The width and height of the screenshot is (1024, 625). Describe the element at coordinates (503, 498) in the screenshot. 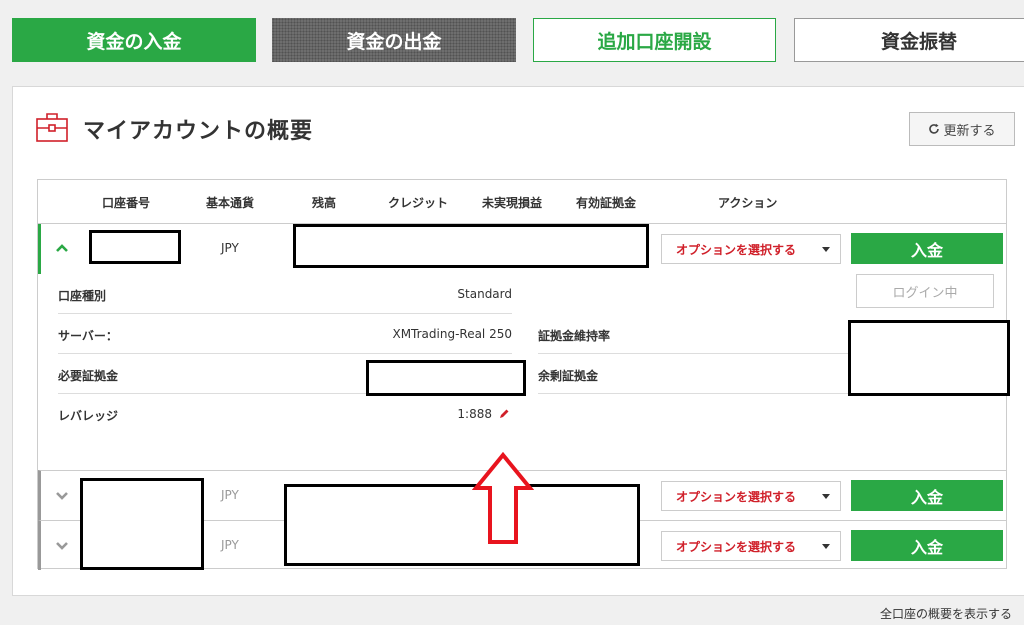

I see `red-up-arrow-annotation` at that location.